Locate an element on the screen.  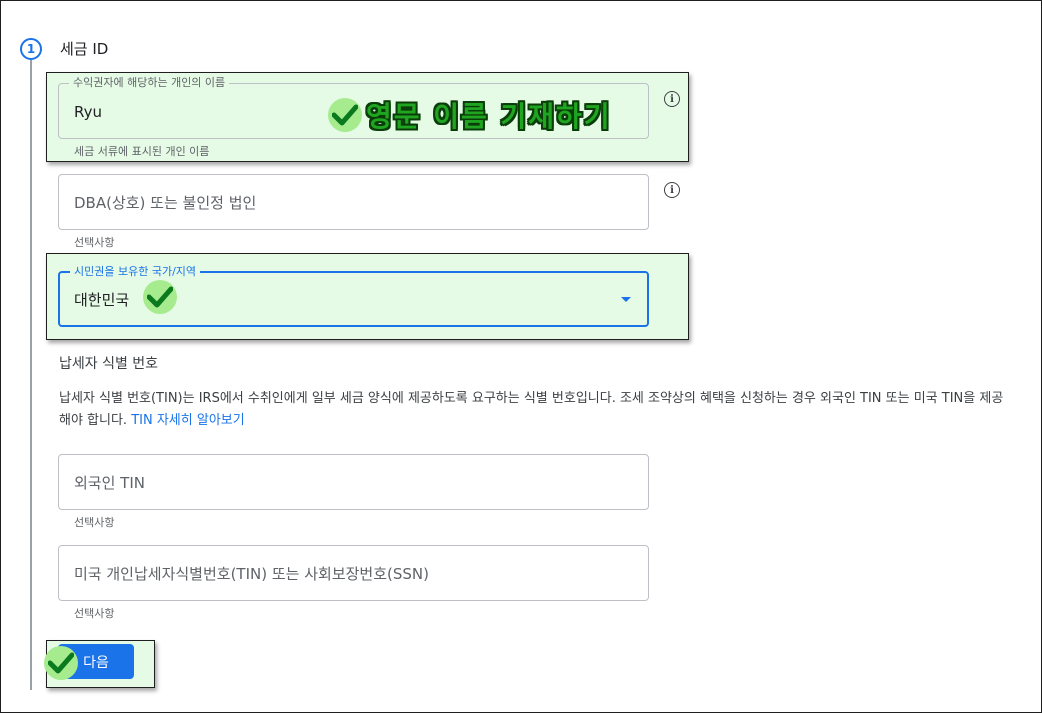
citizenship-label: 시민권을 보유한 국가/지역 is located at coordinates (135, 272).